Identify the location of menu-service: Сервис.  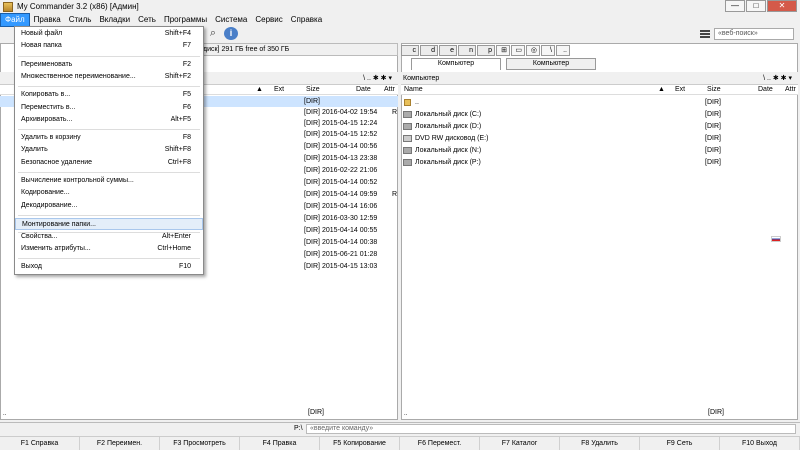
(268, 20).